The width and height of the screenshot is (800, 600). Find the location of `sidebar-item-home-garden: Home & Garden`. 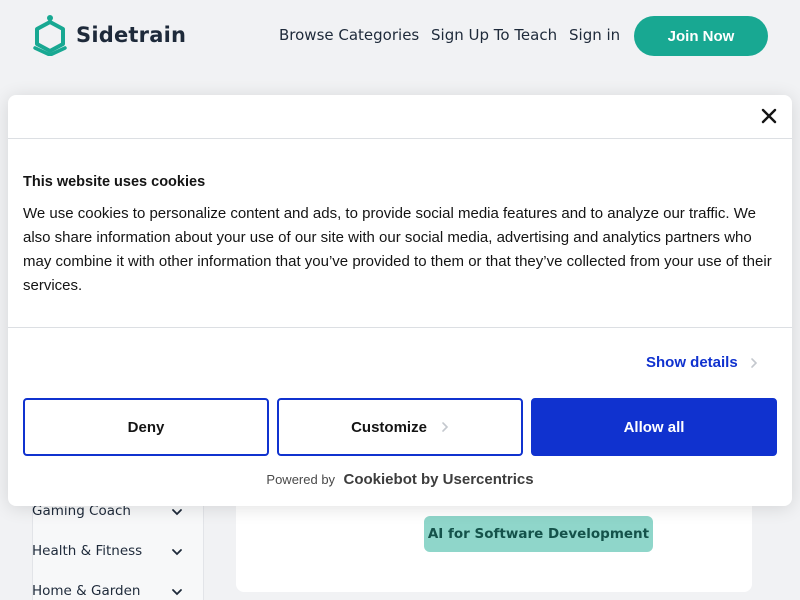

sidebar-item-home-garden: Home & Garden is located at coordinates (107, 591).